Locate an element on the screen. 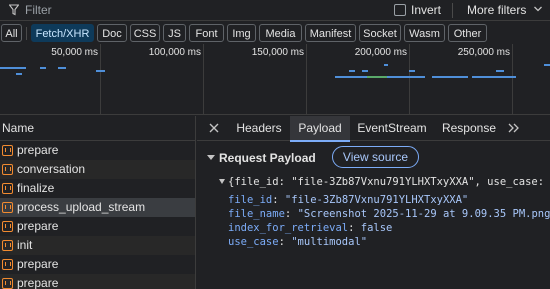  chip-divider is located at coordinates (26, 33).